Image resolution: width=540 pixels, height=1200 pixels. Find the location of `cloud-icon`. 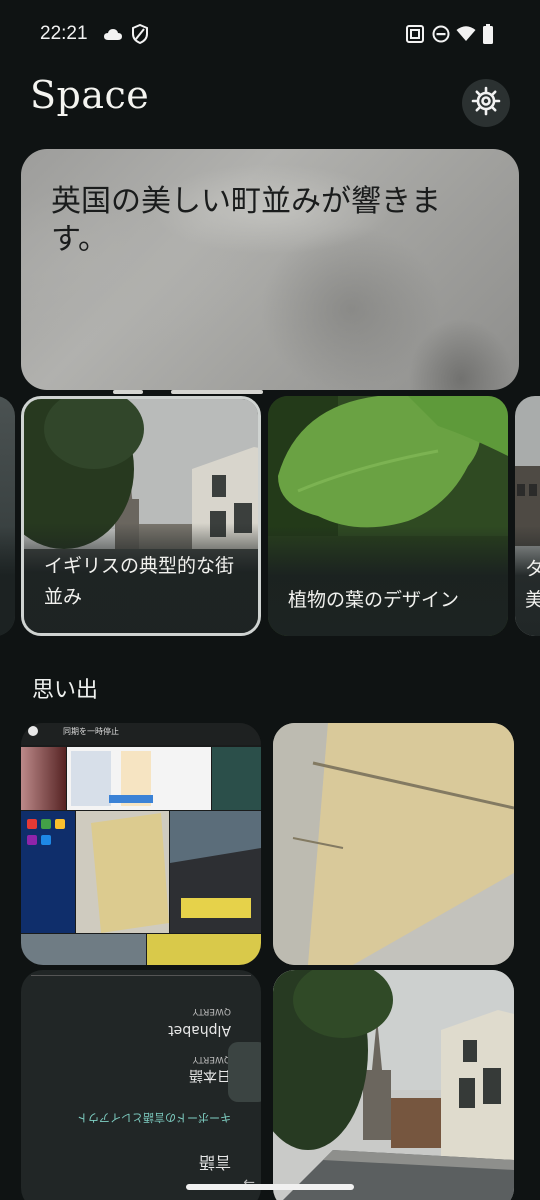

cloud-icon is located at coordinates (113, 37).